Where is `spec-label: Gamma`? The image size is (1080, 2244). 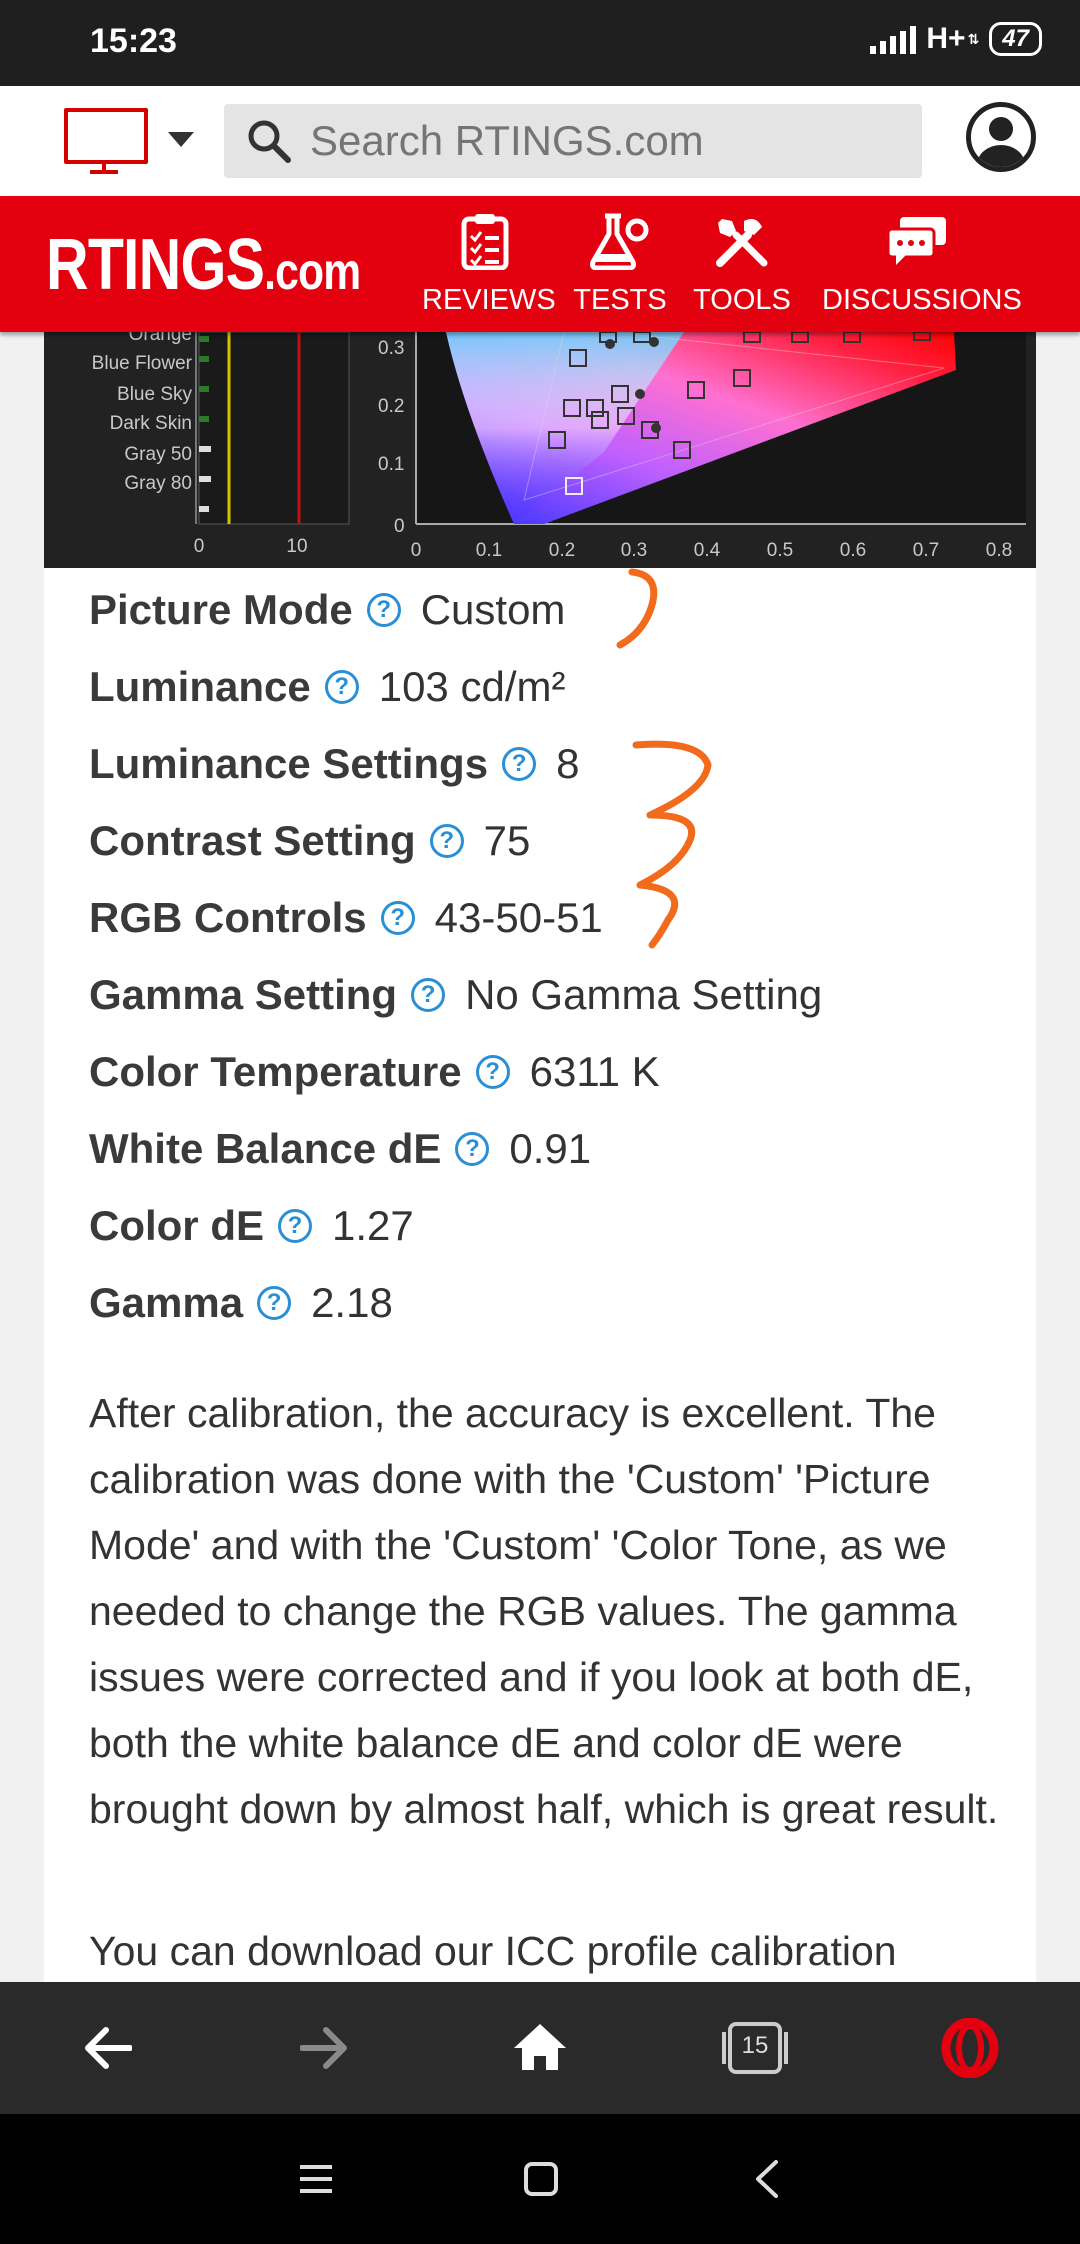 spec-label: Gamma is located at coordinates (166, 1302).